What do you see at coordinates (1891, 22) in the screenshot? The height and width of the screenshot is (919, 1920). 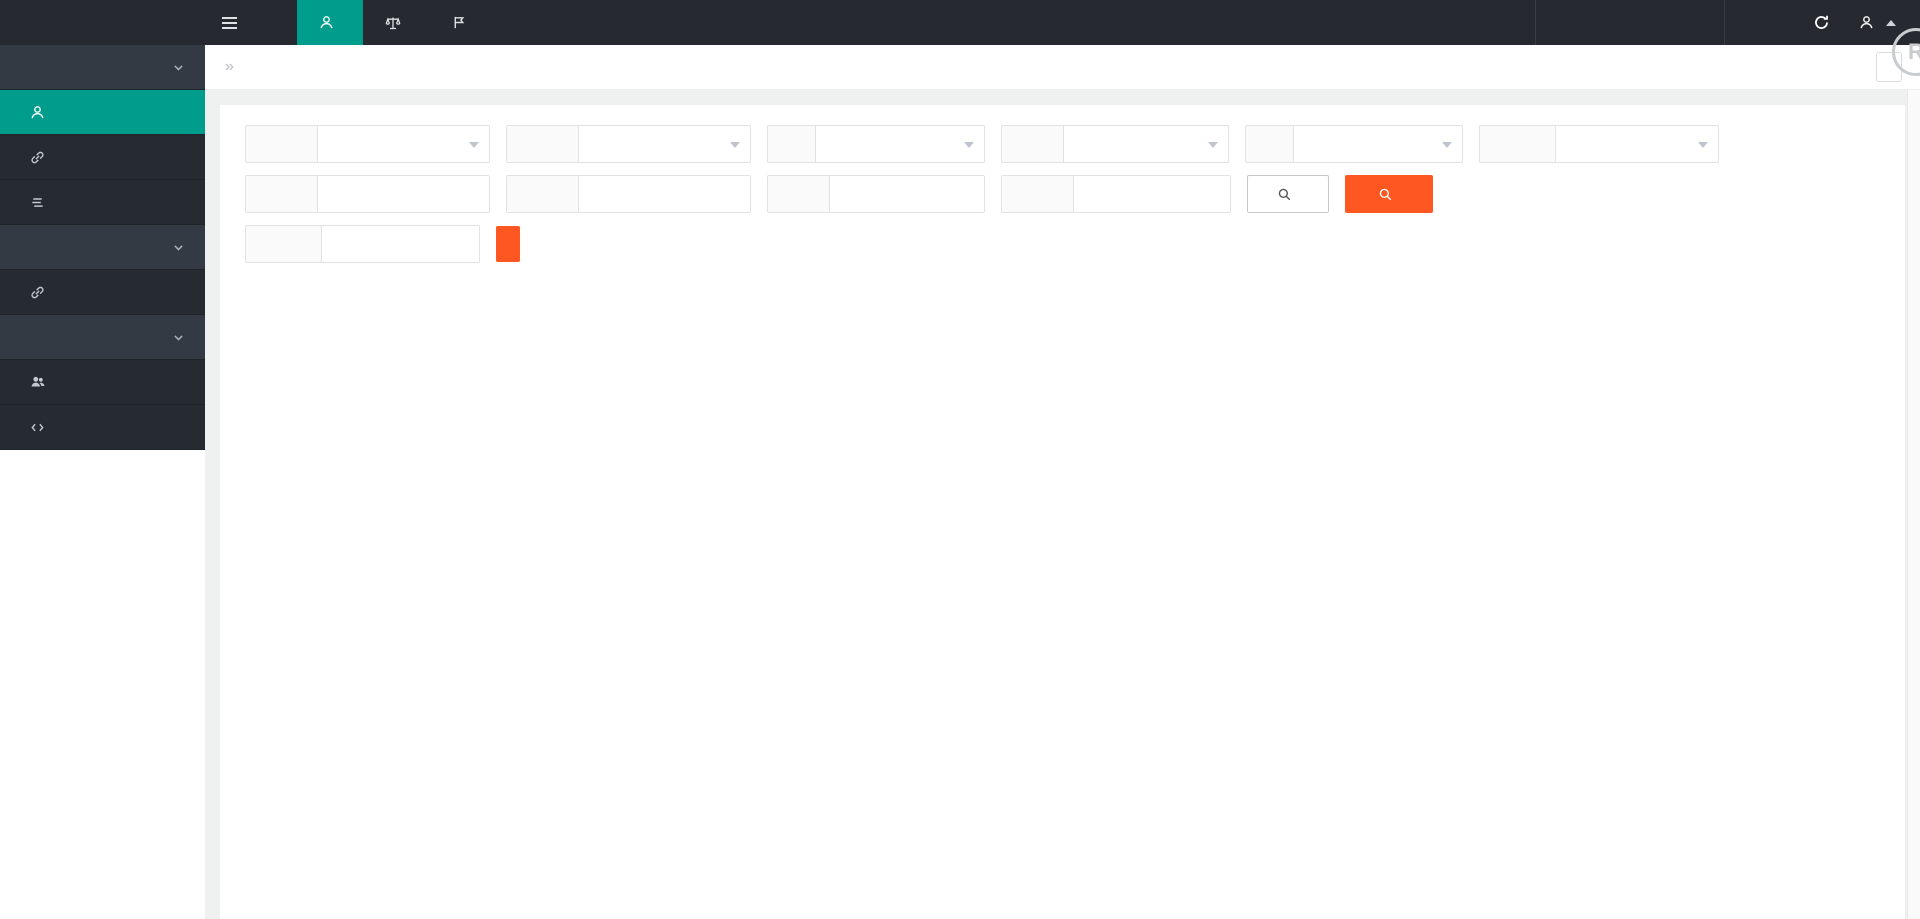 I see `caret-up-icon` at bounding box center [1891, 22].